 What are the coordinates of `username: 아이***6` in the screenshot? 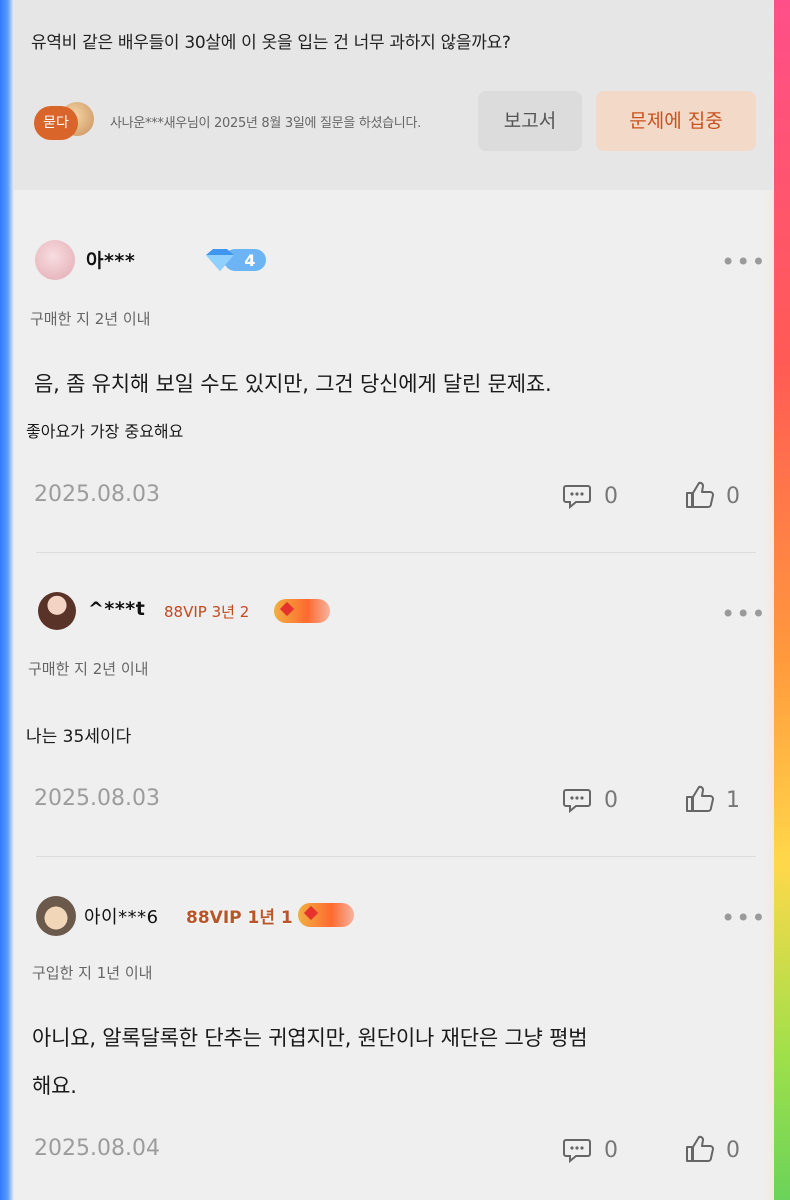 It's located at (121, 917).